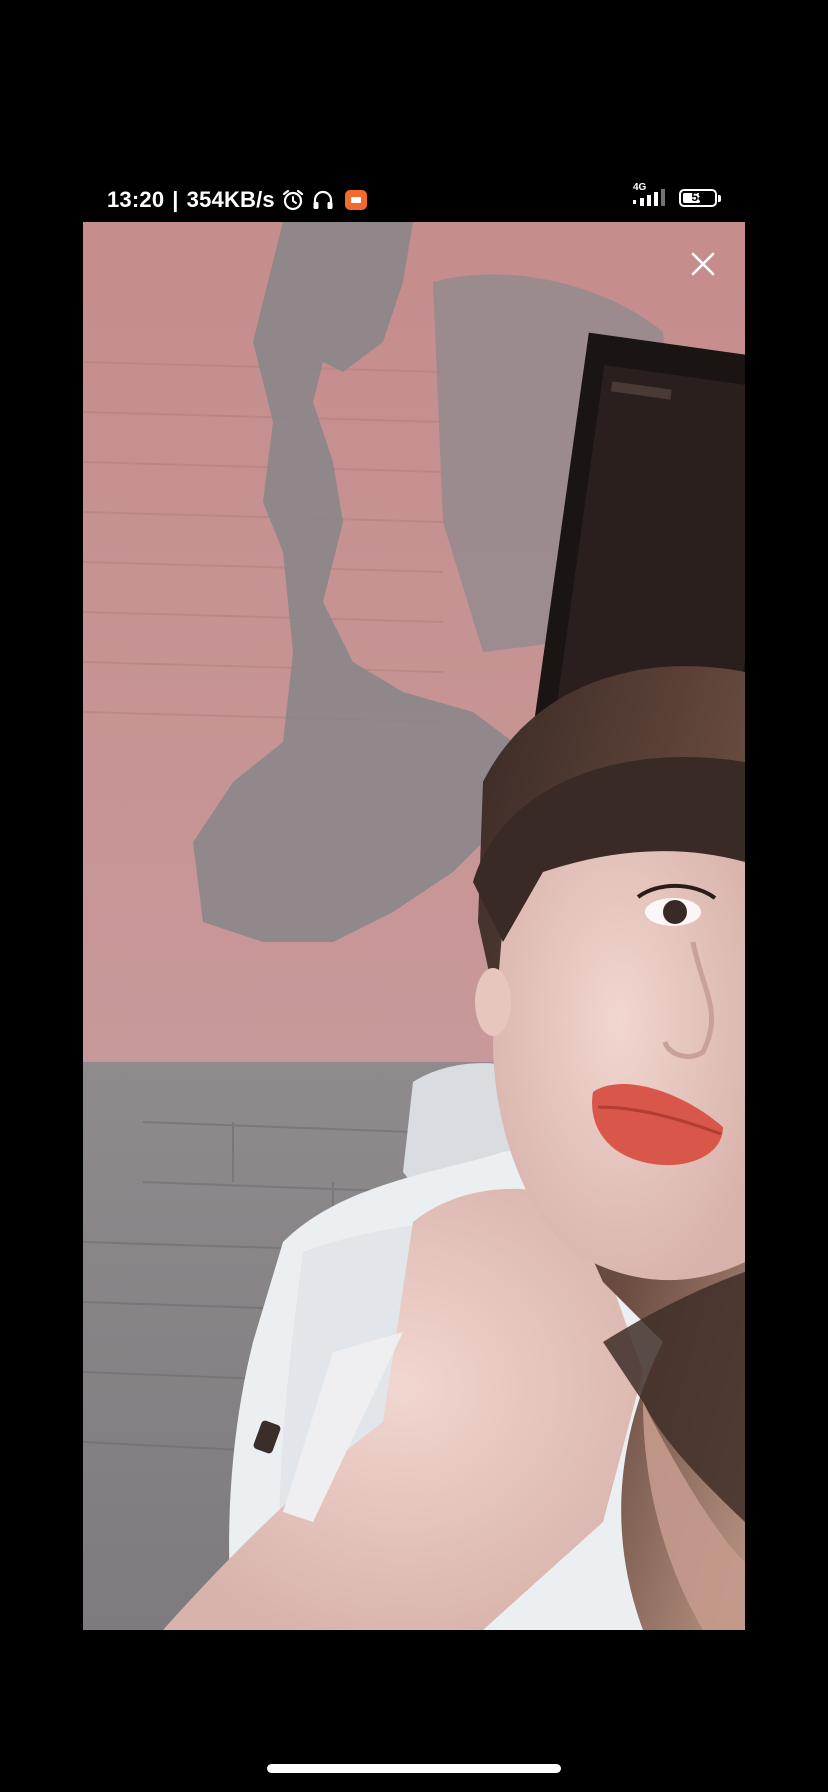  I want to click on status-right: 4G 58, so click(676, 196).